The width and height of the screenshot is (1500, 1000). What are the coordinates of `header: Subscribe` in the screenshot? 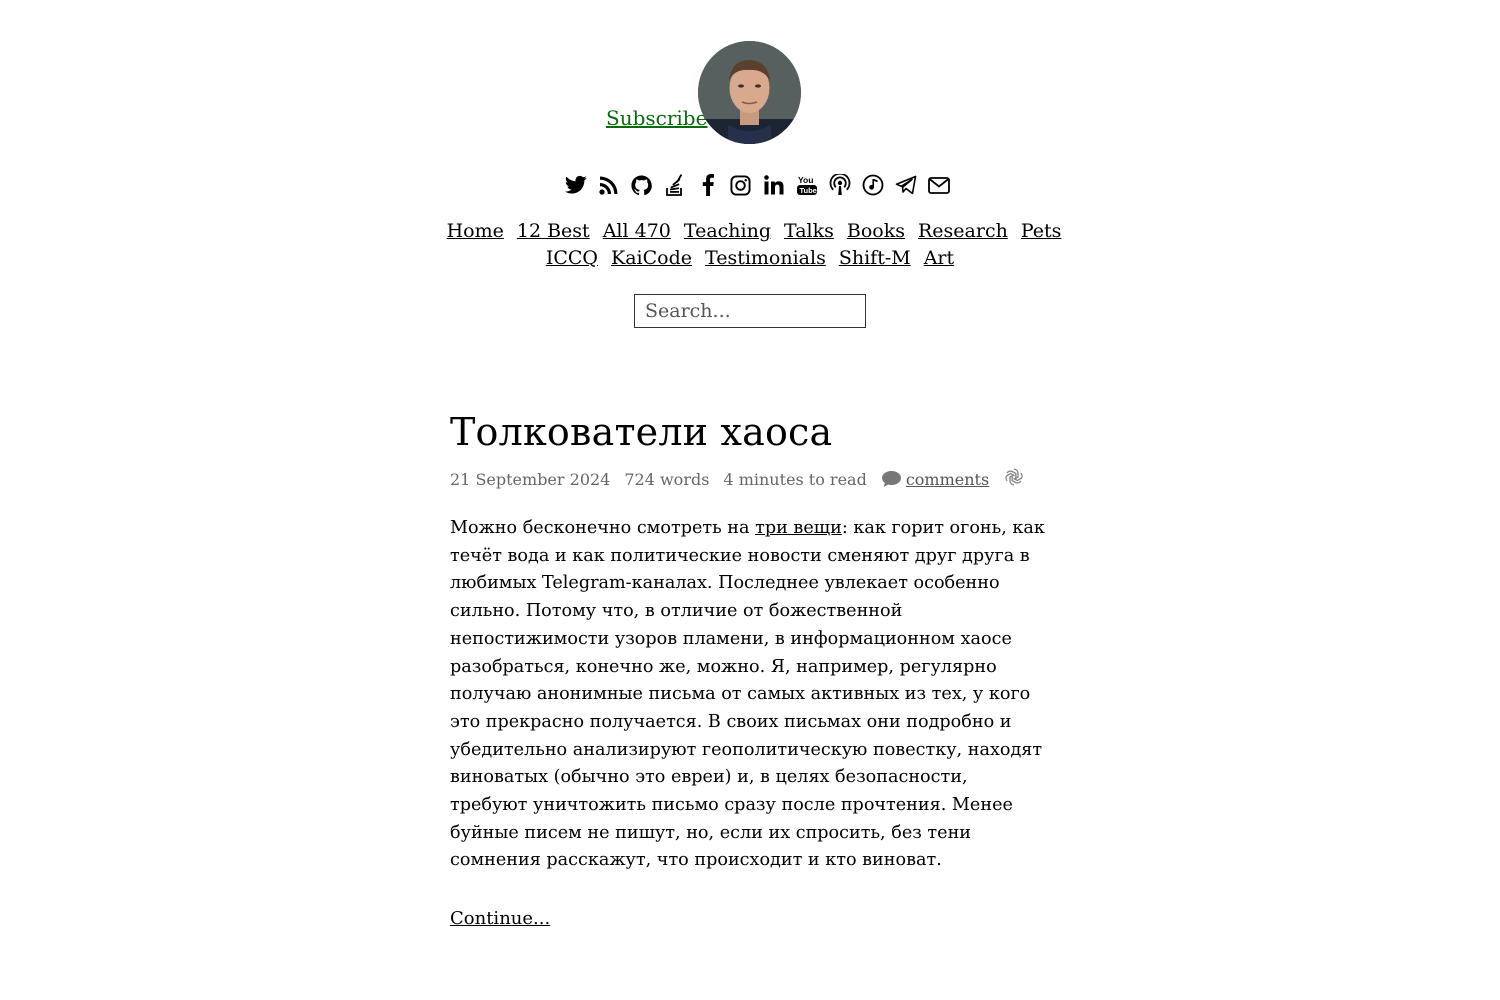 It's located at (750, 92).